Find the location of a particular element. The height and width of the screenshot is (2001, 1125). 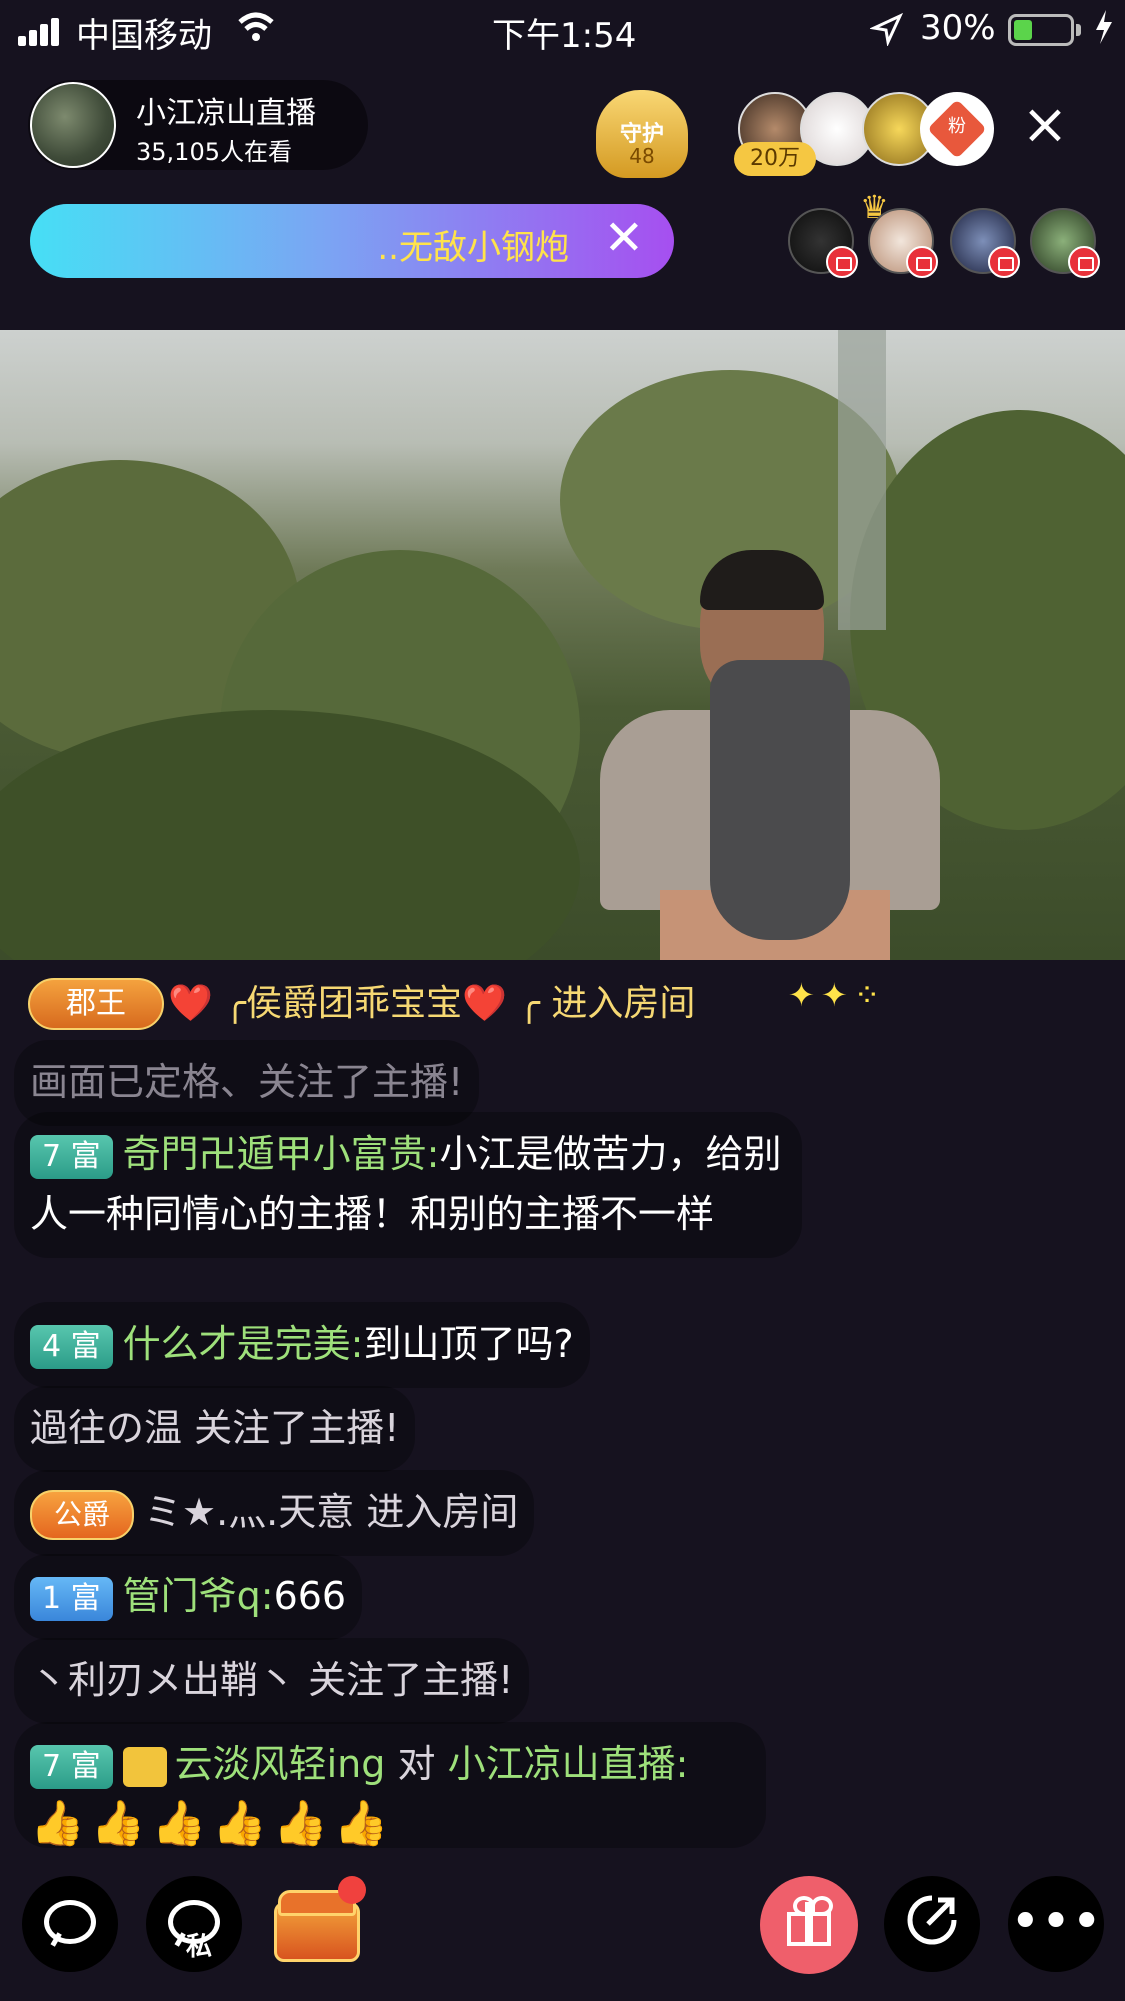

system-text: ミ★.灬.天意 进入房间 is located at coordinates (331, 1512).